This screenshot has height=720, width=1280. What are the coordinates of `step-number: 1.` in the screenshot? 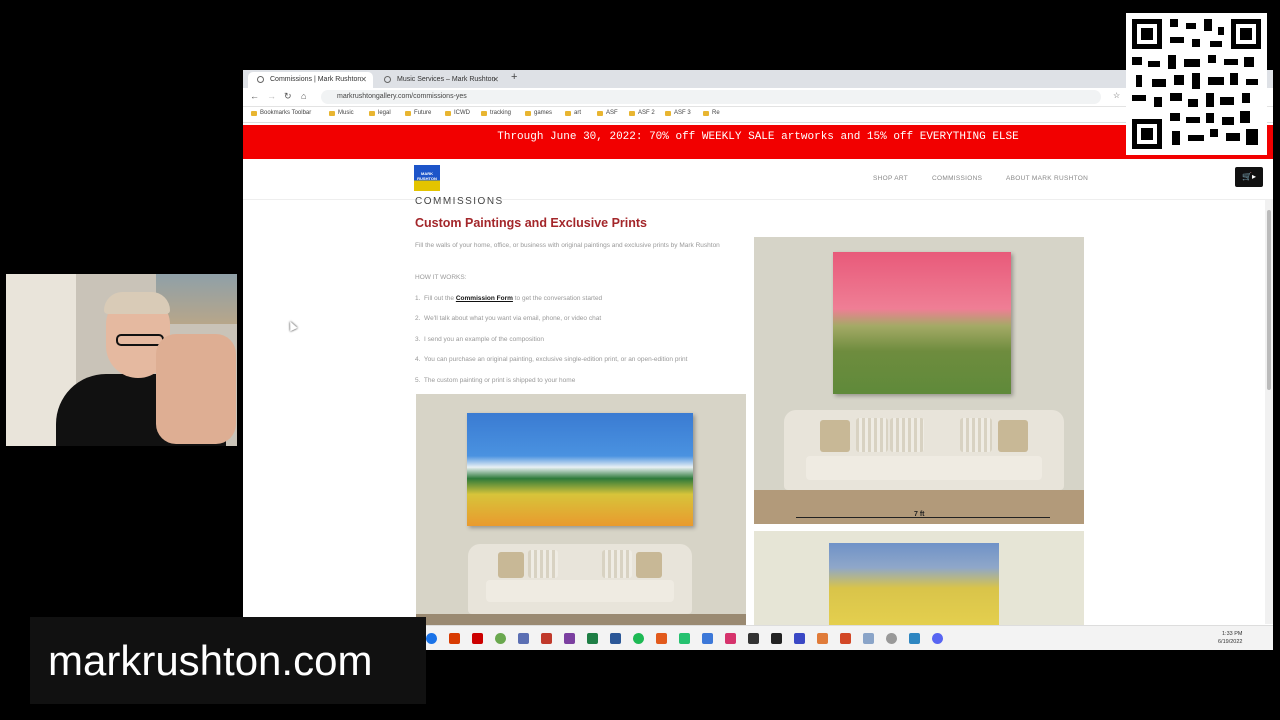 It's located at (418, 298).